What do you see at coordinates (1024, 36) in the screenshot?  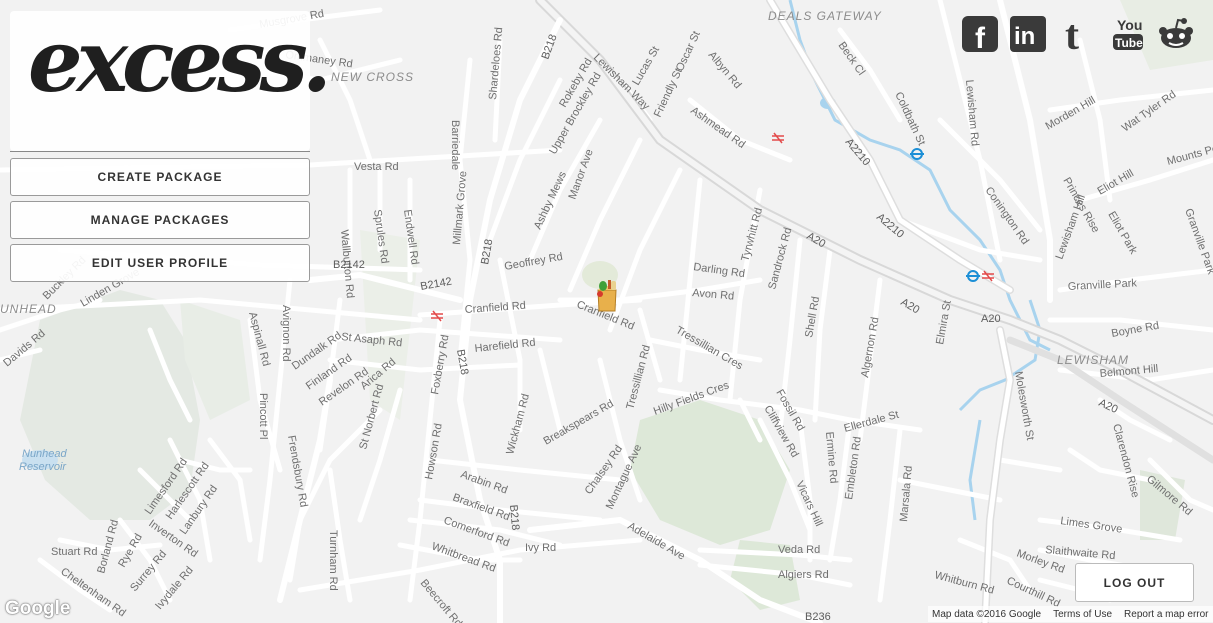 I see `svg-text: in` at bounding box center [1024, 36].